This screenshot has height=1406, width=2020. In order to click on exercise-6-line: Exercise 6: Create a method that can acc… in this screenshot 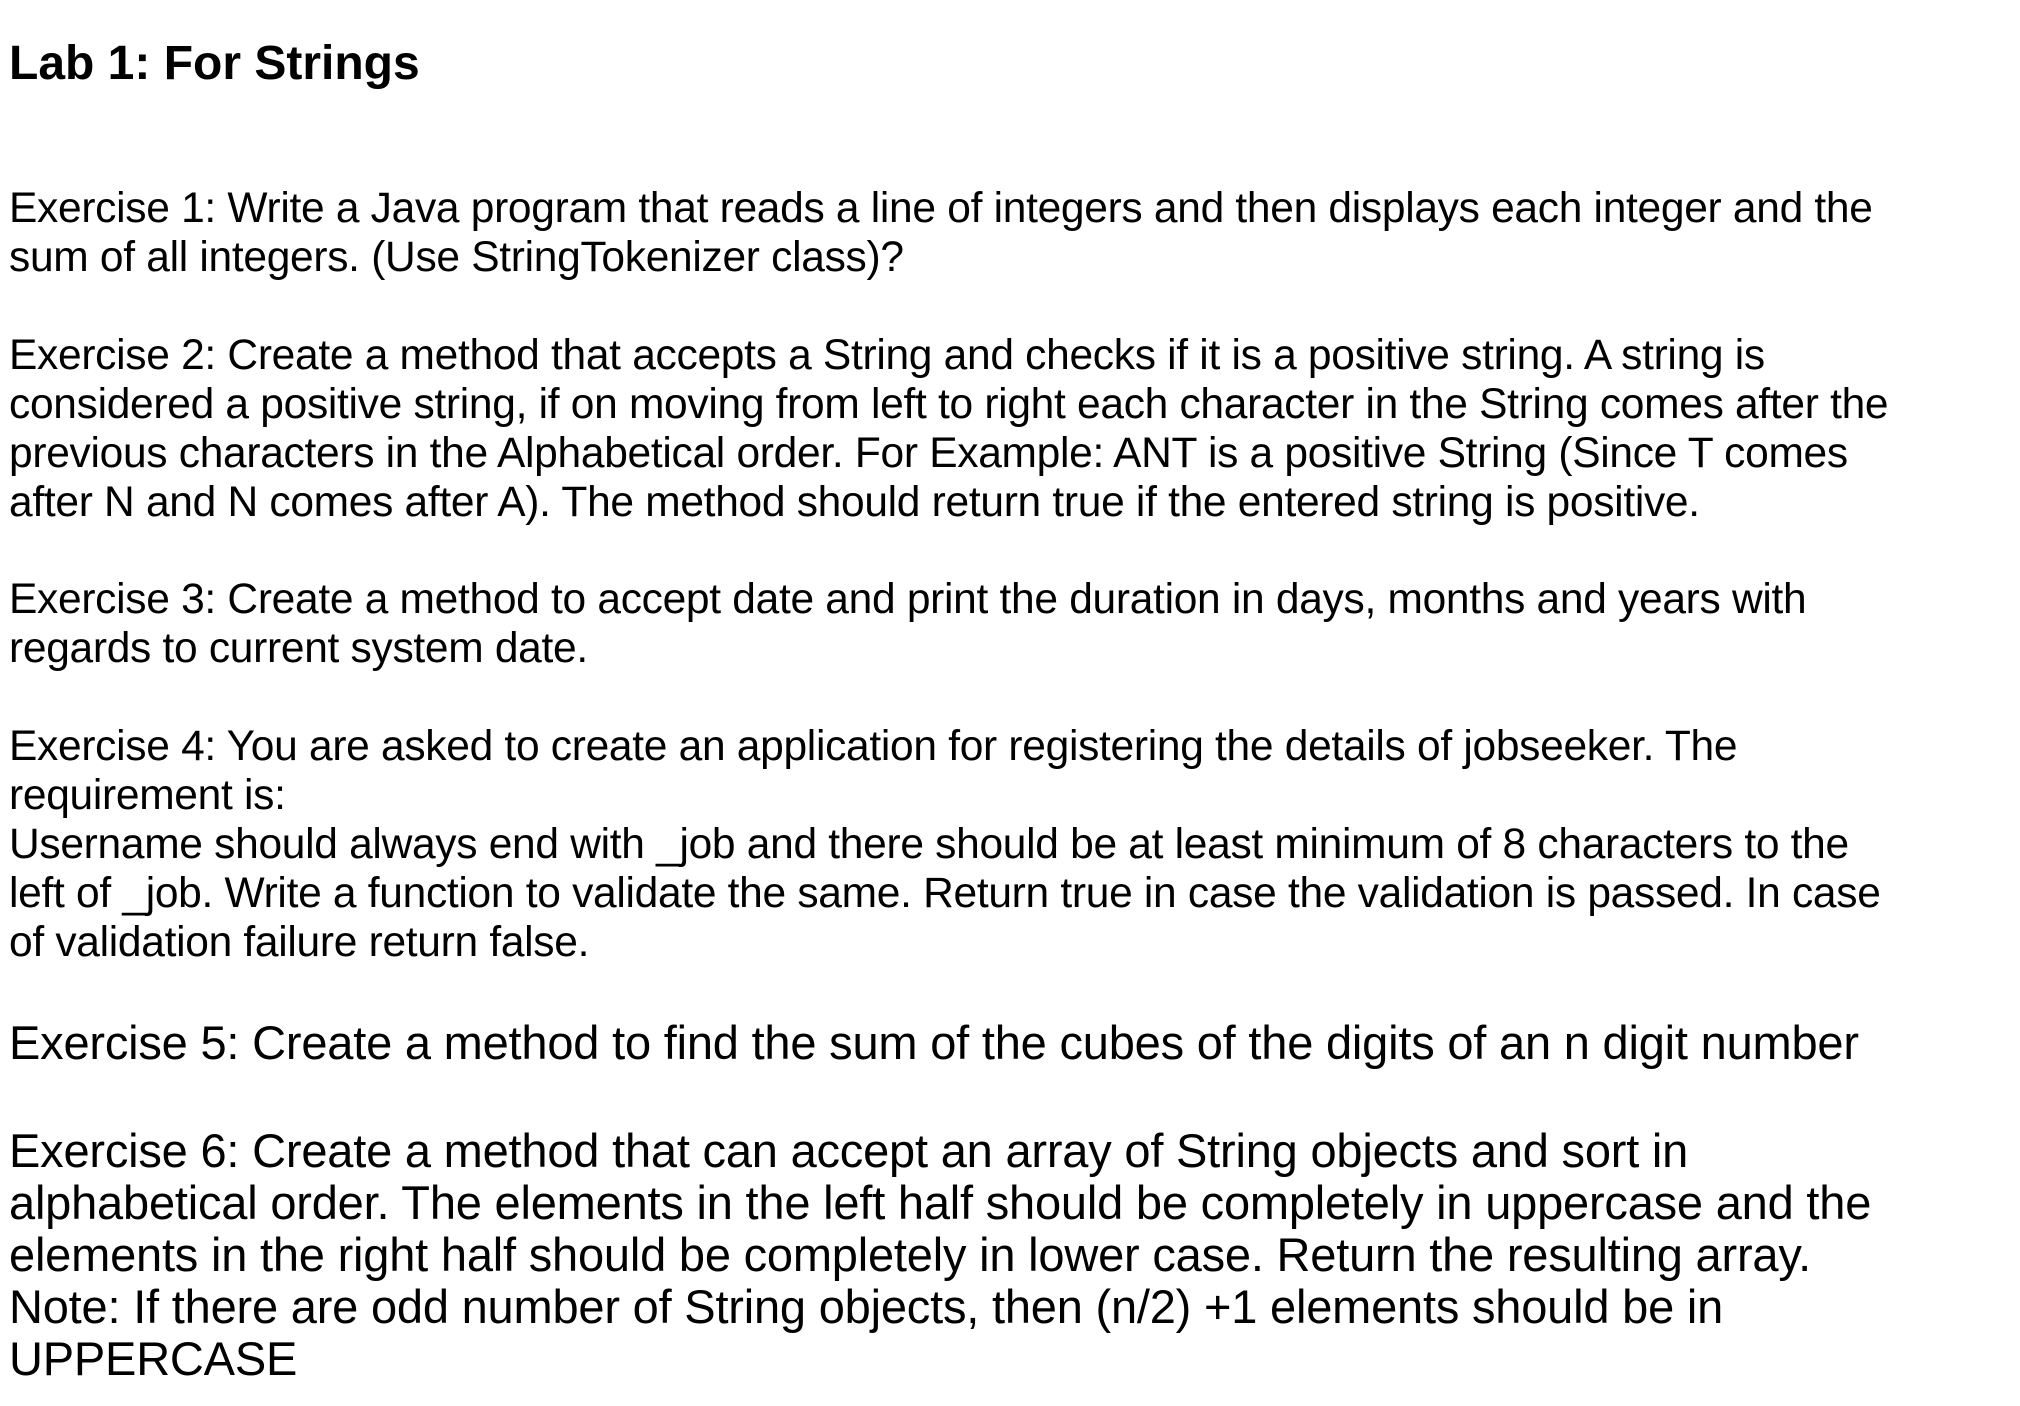, I will do `click(849, 1150)`.